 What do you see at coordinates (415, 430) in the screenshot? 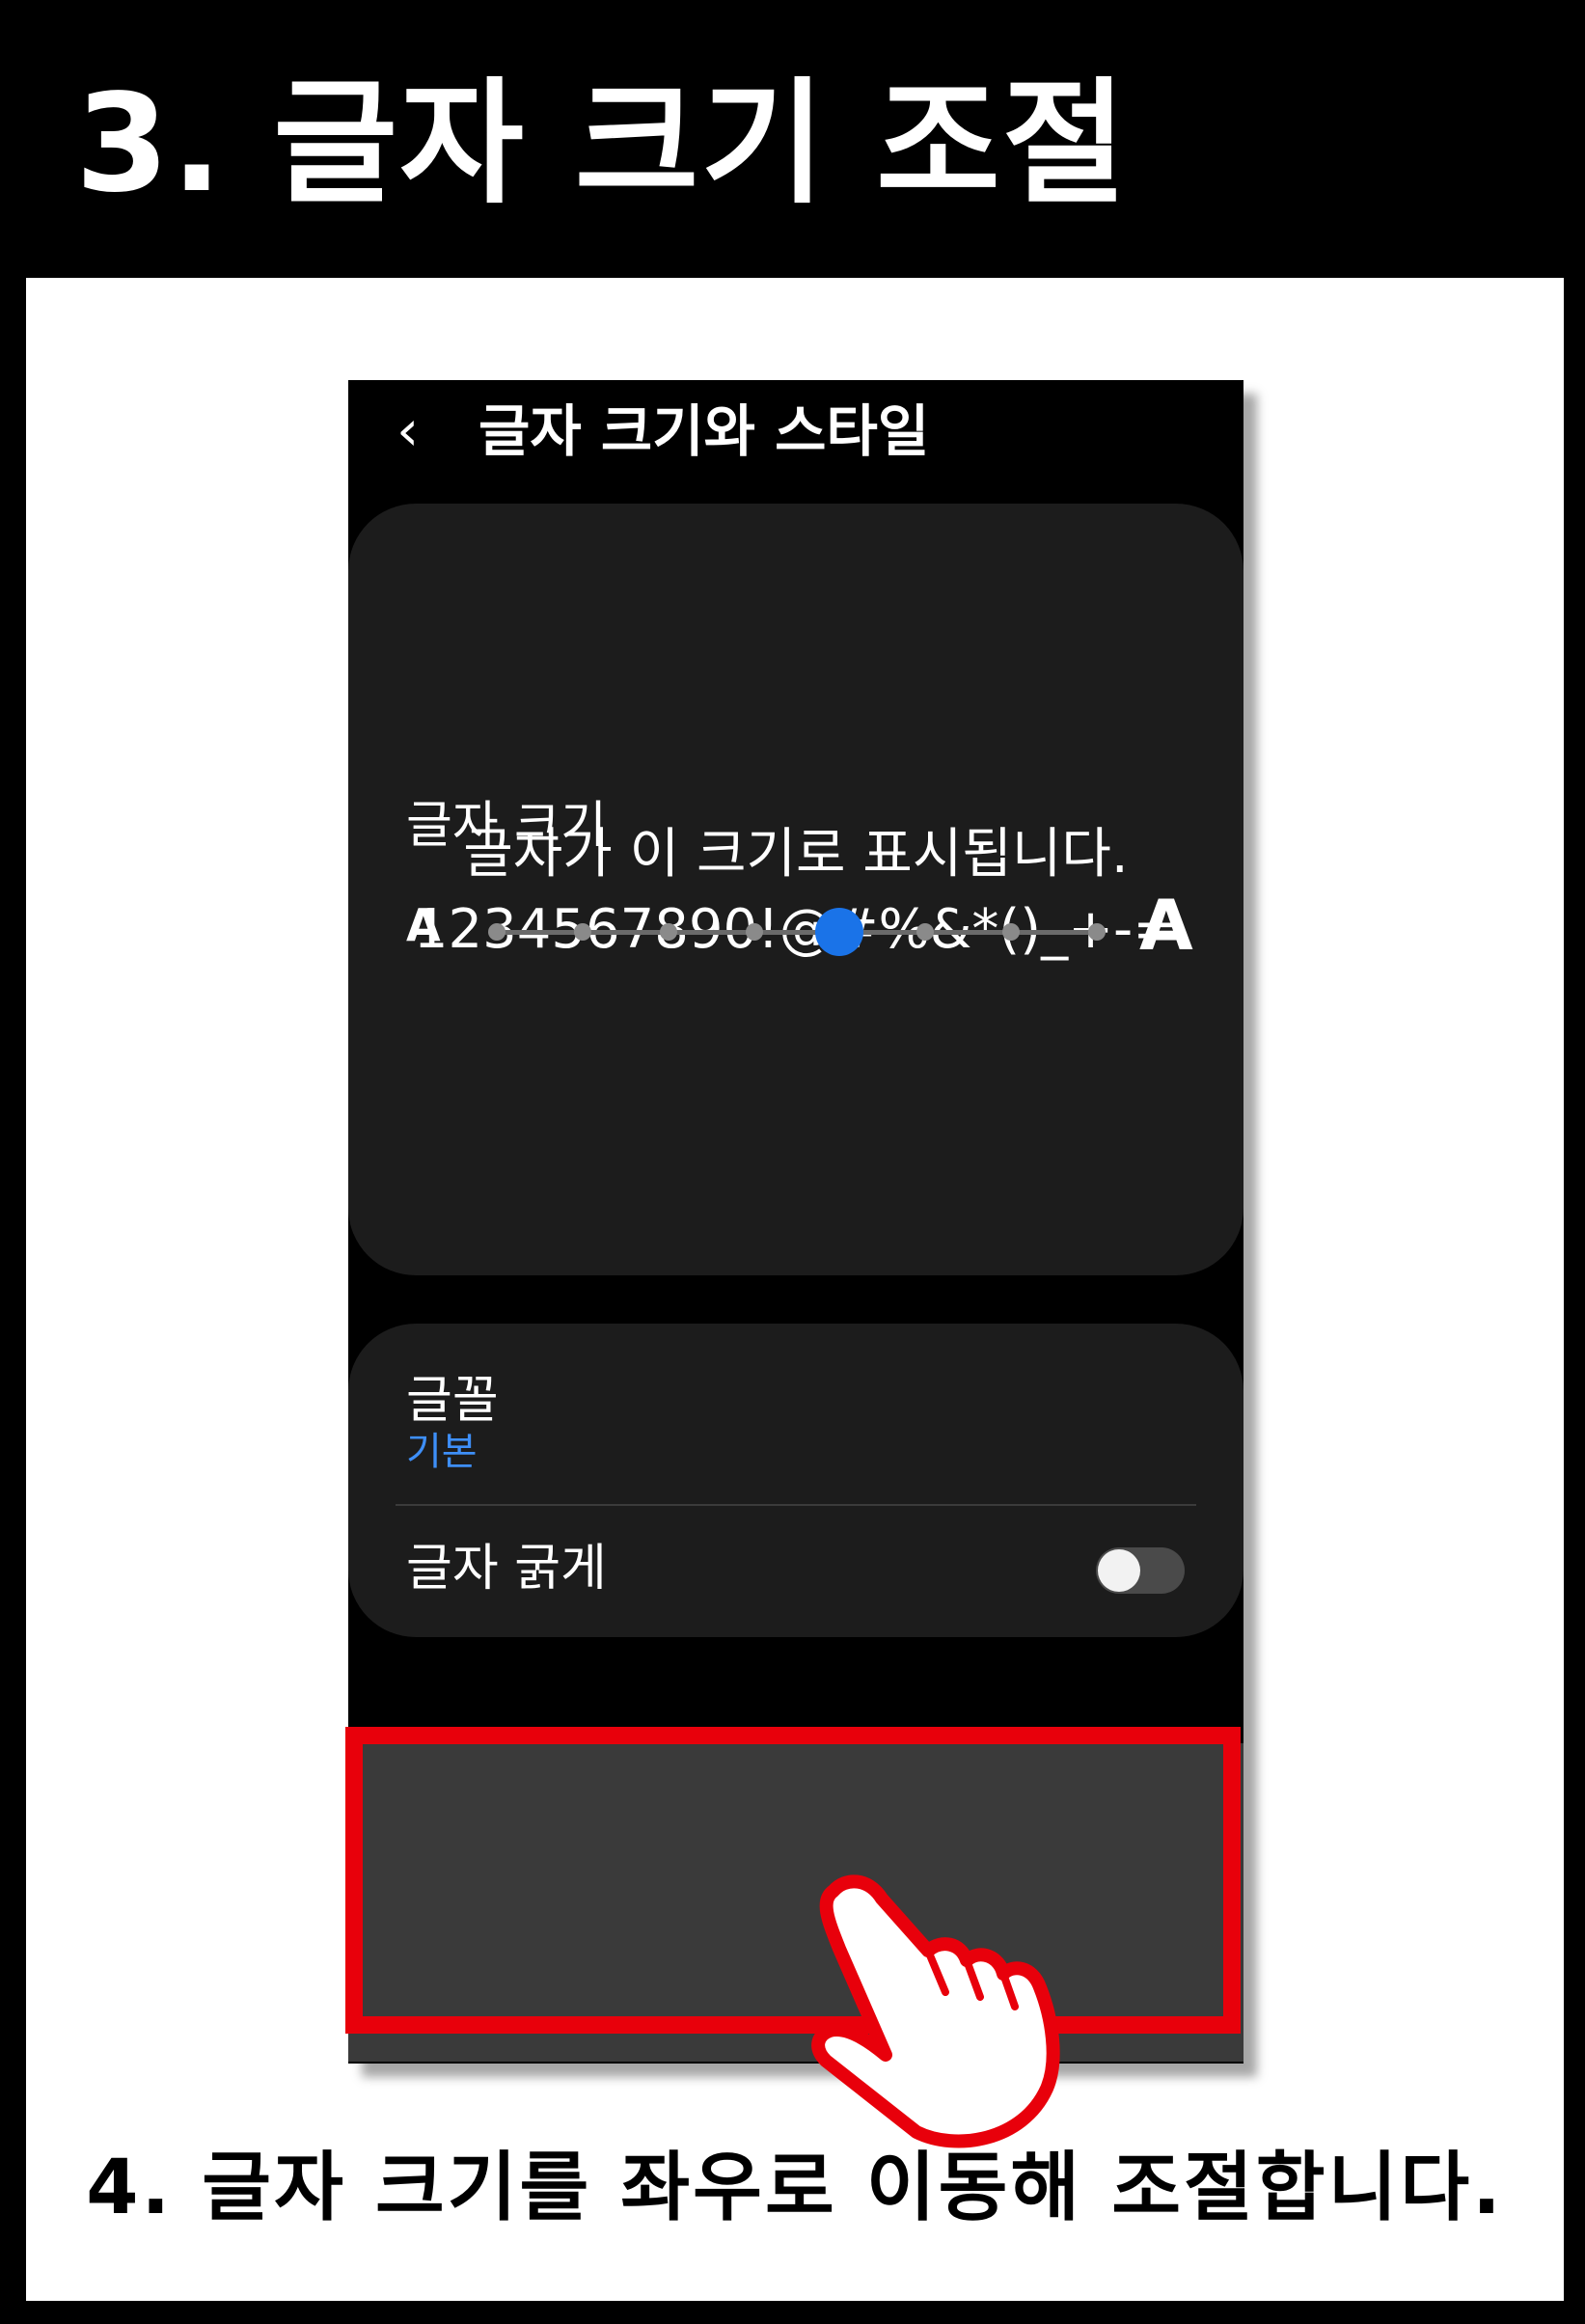
I see `back-icon: ‹` at bounding box center [415, 430].